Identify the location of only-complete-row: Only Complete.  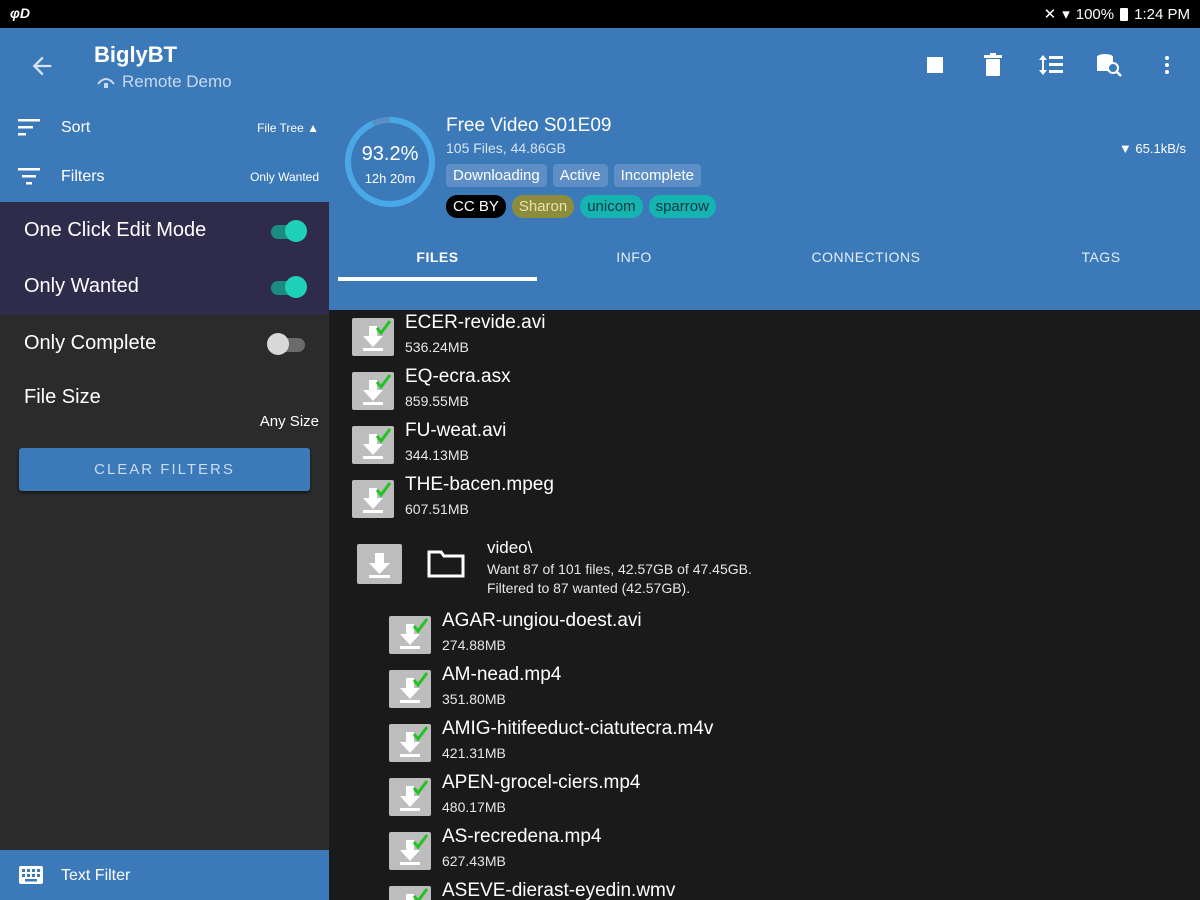
(164, 343).